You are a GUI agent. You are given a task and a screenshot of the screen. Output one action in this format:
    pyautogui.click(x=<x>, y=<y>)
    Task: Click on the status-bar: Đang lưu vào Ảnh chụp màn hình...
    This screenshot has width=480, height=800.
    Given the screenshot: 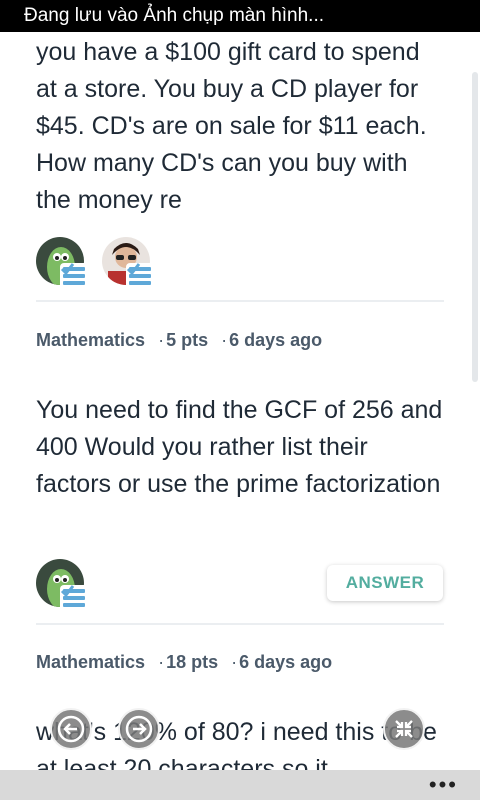 What is the action you would take?
    pyautogui.click(x=240, y=16)
    